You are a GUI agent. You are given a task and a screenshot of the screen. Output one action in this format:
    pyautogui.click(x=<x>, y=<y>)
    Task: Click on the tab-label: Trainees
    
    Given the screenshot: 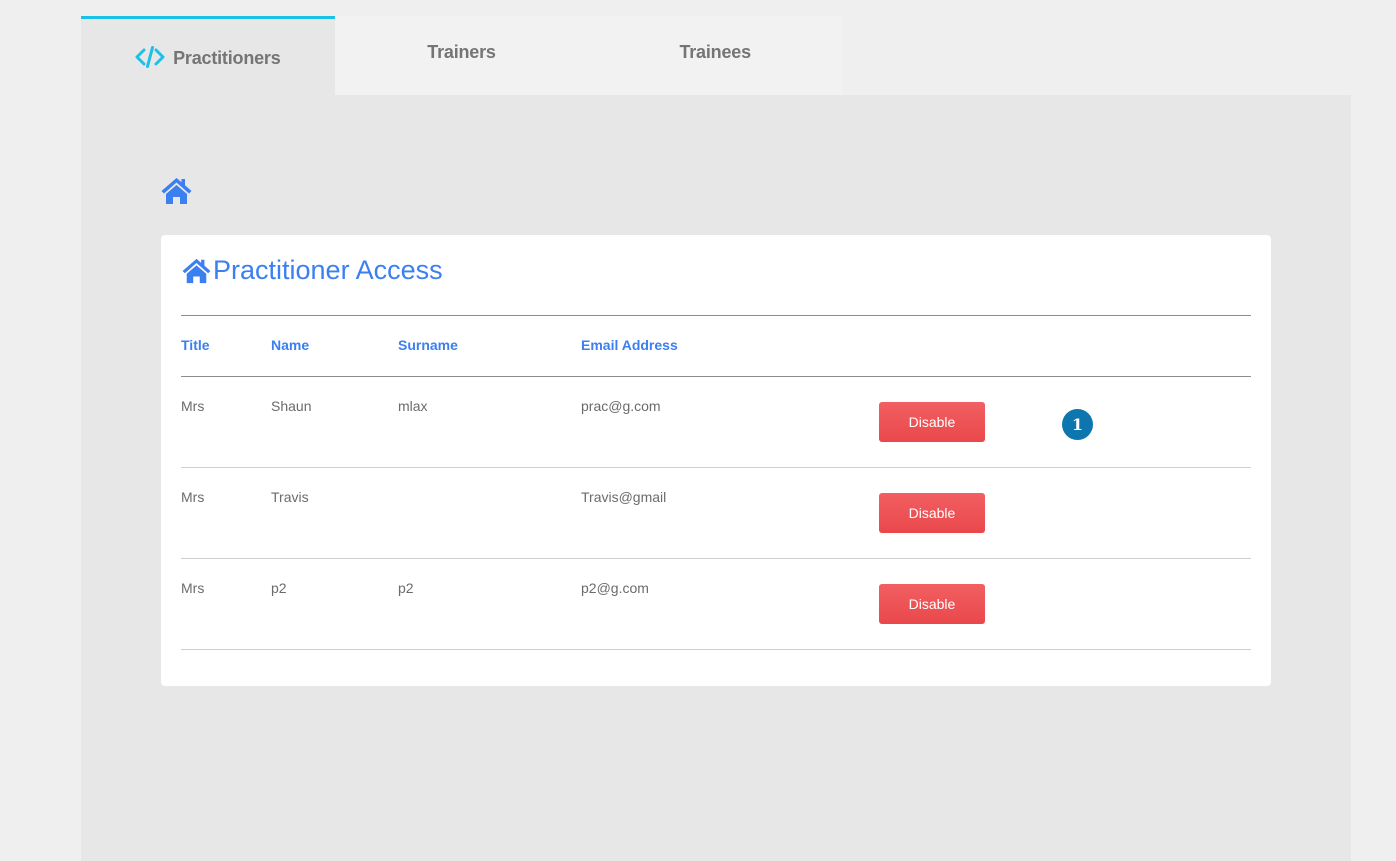 What is the action you would take?
    pyautogui.click(x=715, y=52)
    